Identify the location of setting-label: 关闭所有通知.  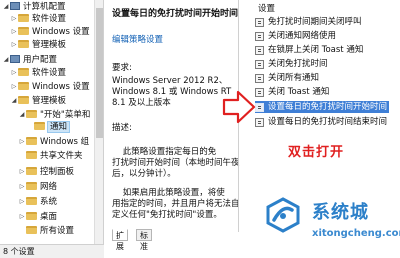
(294, 78).